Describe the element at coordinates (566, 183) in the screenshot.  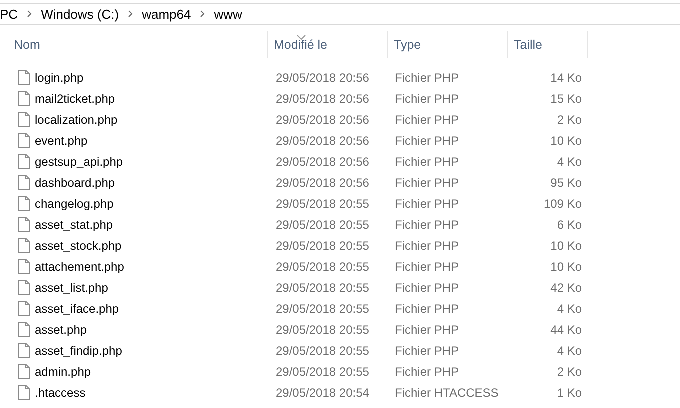
I see `file-size: 95 Ko` at that location.